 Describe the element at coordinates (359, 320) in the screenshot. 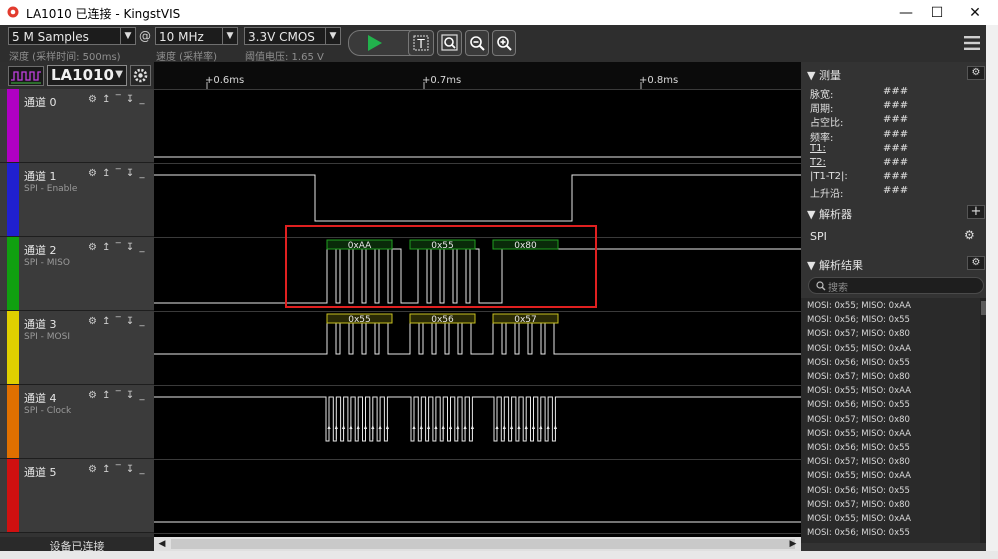

I see `mosi-decode-value: 0x55` at that location.